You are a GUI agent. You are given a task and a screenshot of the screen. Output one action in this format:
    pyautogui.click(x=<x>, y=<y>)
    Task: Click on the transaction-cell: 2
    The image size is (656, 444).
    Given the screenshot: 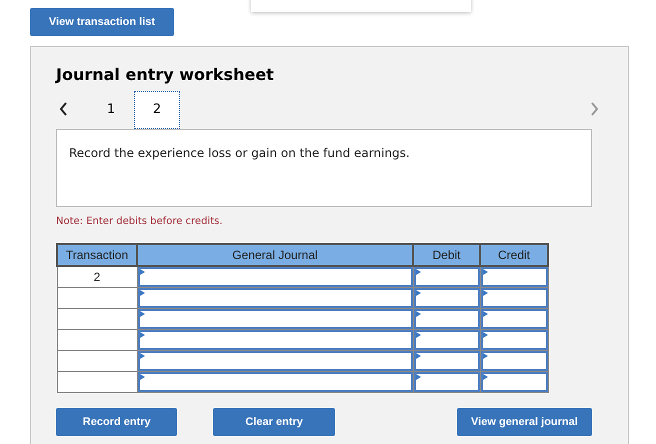 What is the action you would take?
    pyautogui.click(x=97, y=277)
    